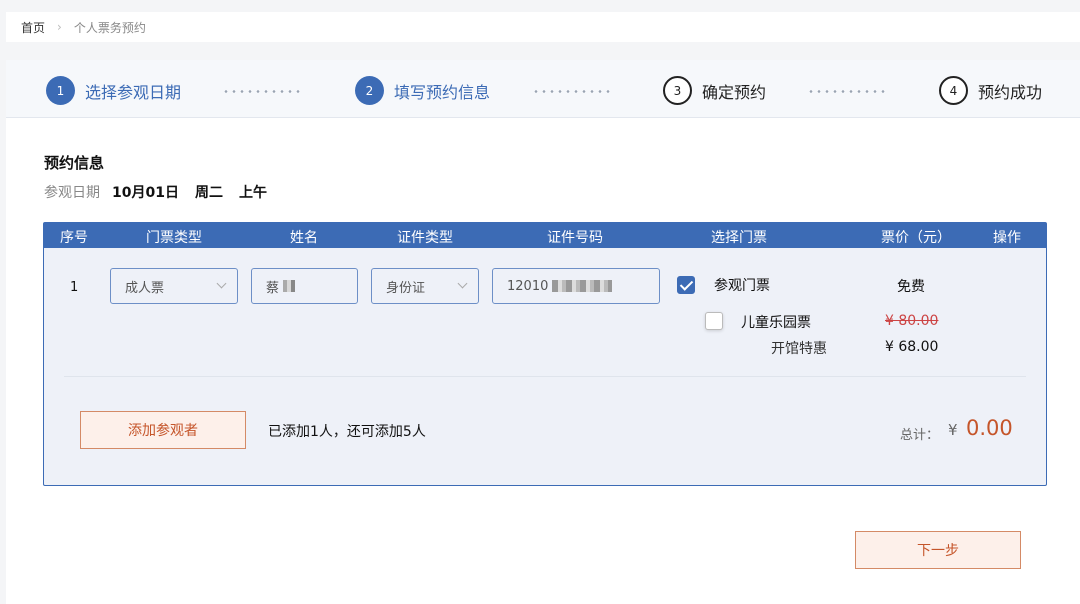 The image size is (1080, 604). What do you see at coordinates (912, 347) in the screenshot?
I see `promo-price: ¥ 68.00` at bounding box center [912, 347].